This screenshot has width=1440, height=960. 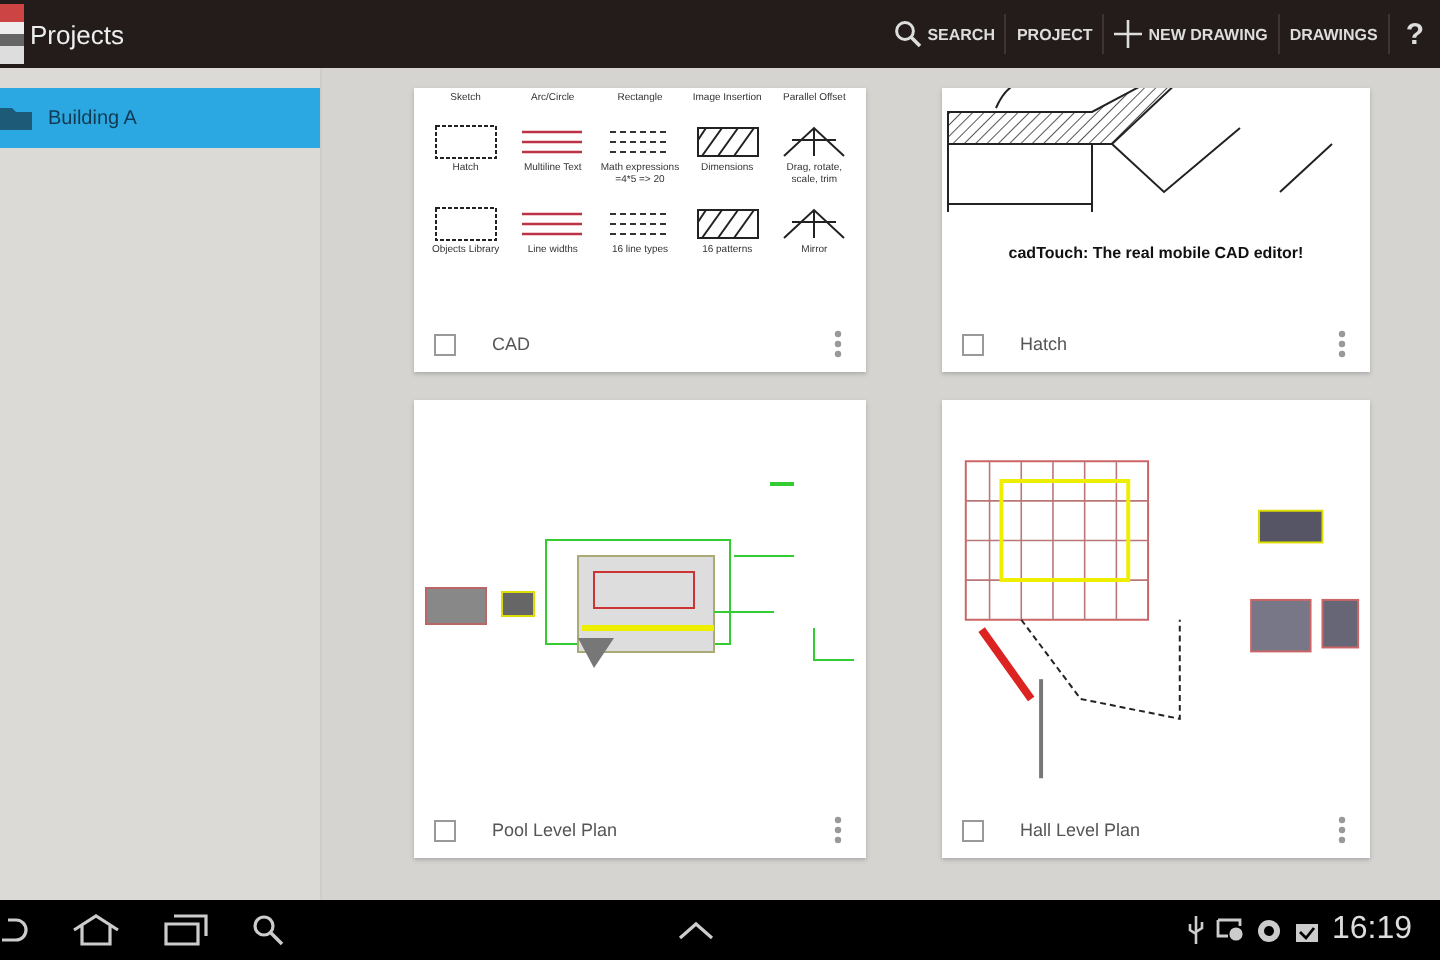 What do you see at coordinates (1080, 830) in the screenshot?
I see `drawing-name: Hall Level Plan` at bounding box center [1080, 830].